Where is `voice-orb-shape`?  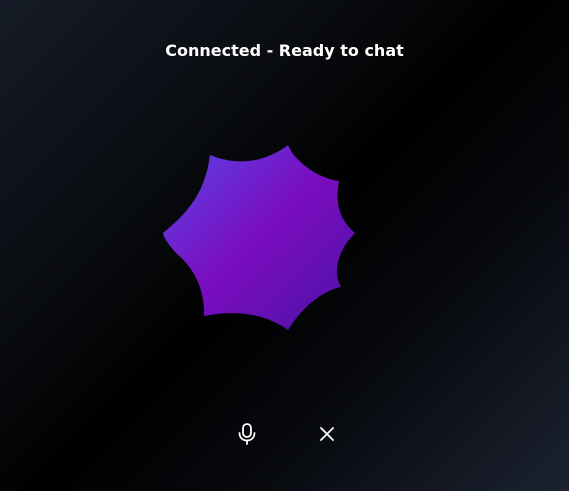 voice-orb-shape is located at coordinates (259, 237).